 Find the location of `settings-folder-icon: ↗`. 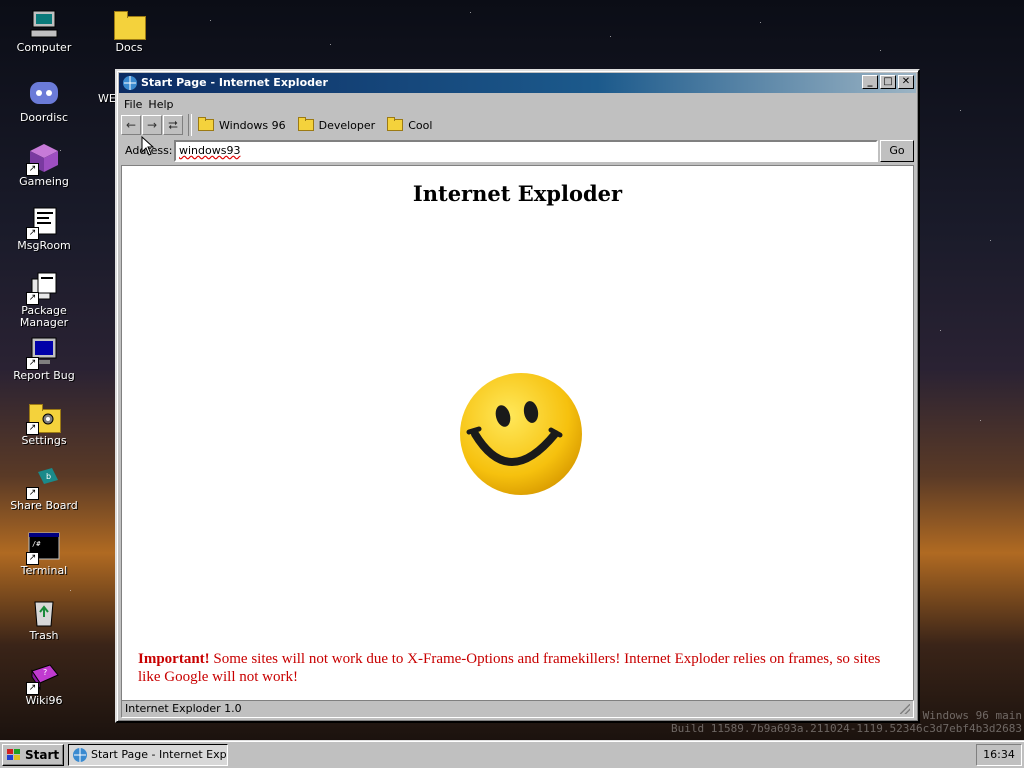

settings-folder-icon: ↗ is located at coordinates (43, 418).